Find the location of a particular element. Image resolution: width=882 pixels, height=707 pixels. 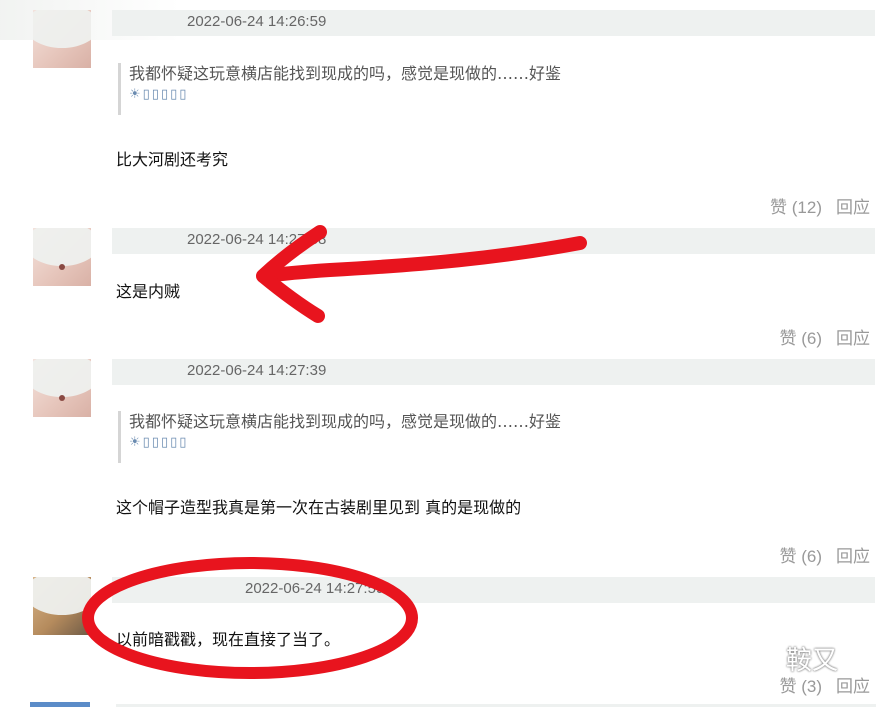

comment-header: 2022-06-24 14:27:38 is located at coordinates (493, 241).